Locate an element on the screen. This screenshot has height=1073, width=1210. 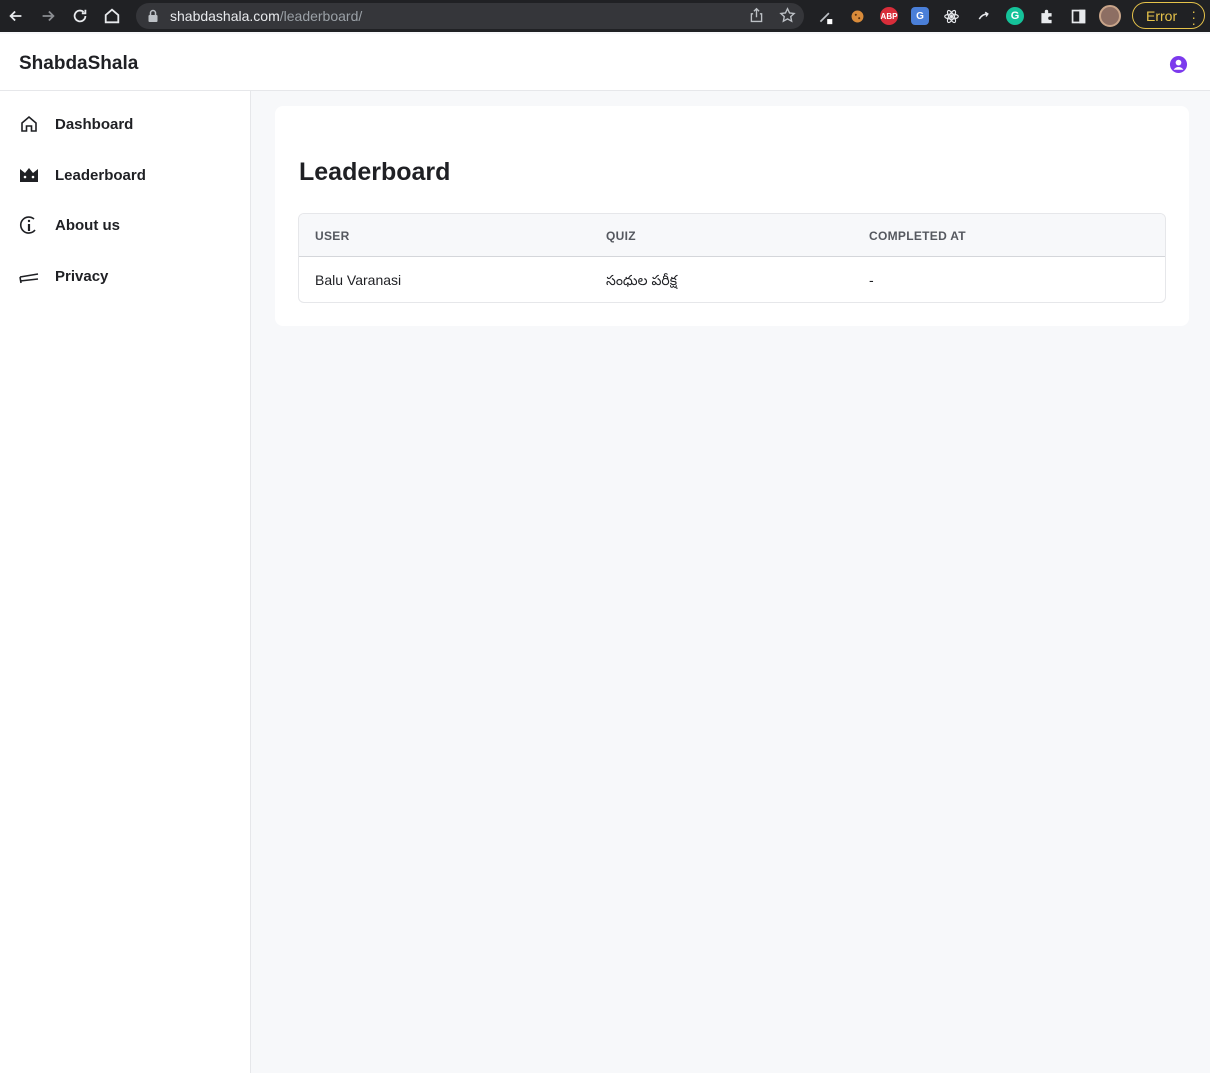
reload-icon is located at coordinates (80, 16).